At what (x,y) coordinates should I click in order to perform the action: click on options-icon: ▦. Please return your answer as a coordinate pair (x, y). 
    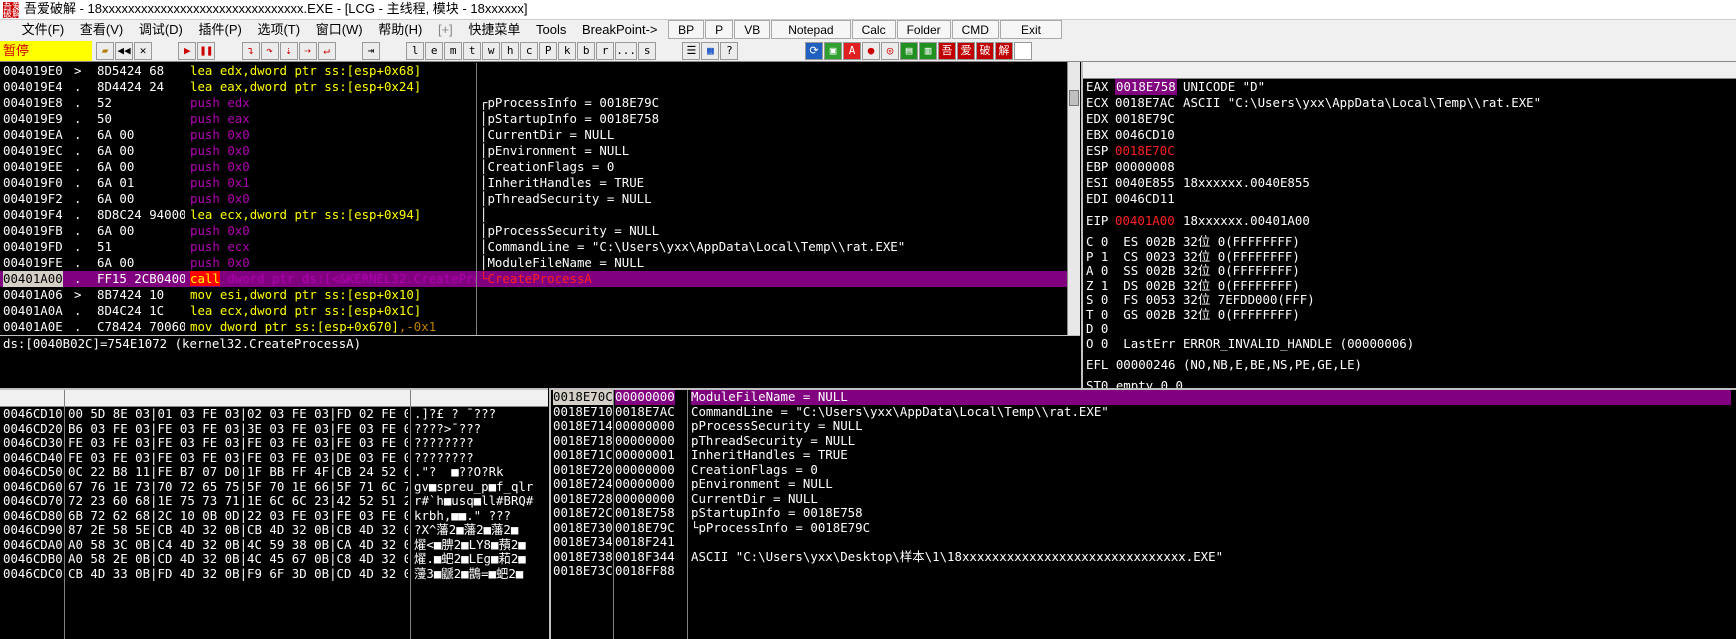
    Looking at the image, I should click on (710, 51).